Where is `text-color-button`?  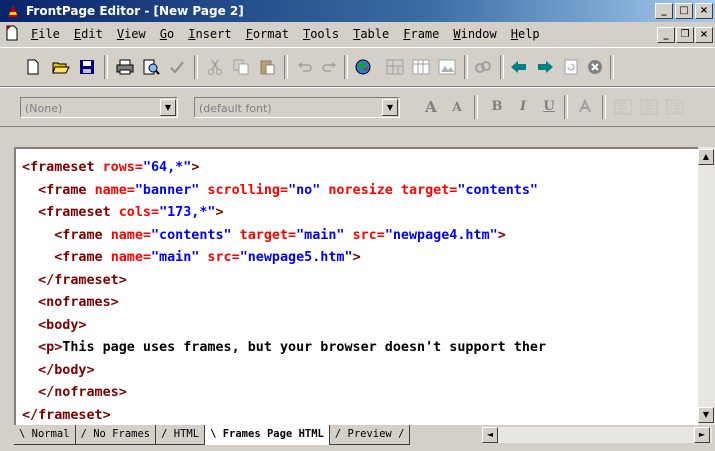
text-color-button is located at coordinates (585, 107).